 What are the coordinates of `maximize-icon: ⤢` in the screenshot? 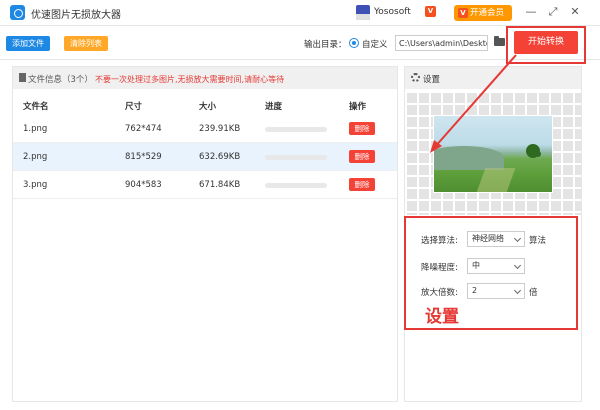 It's located at (553, 12).